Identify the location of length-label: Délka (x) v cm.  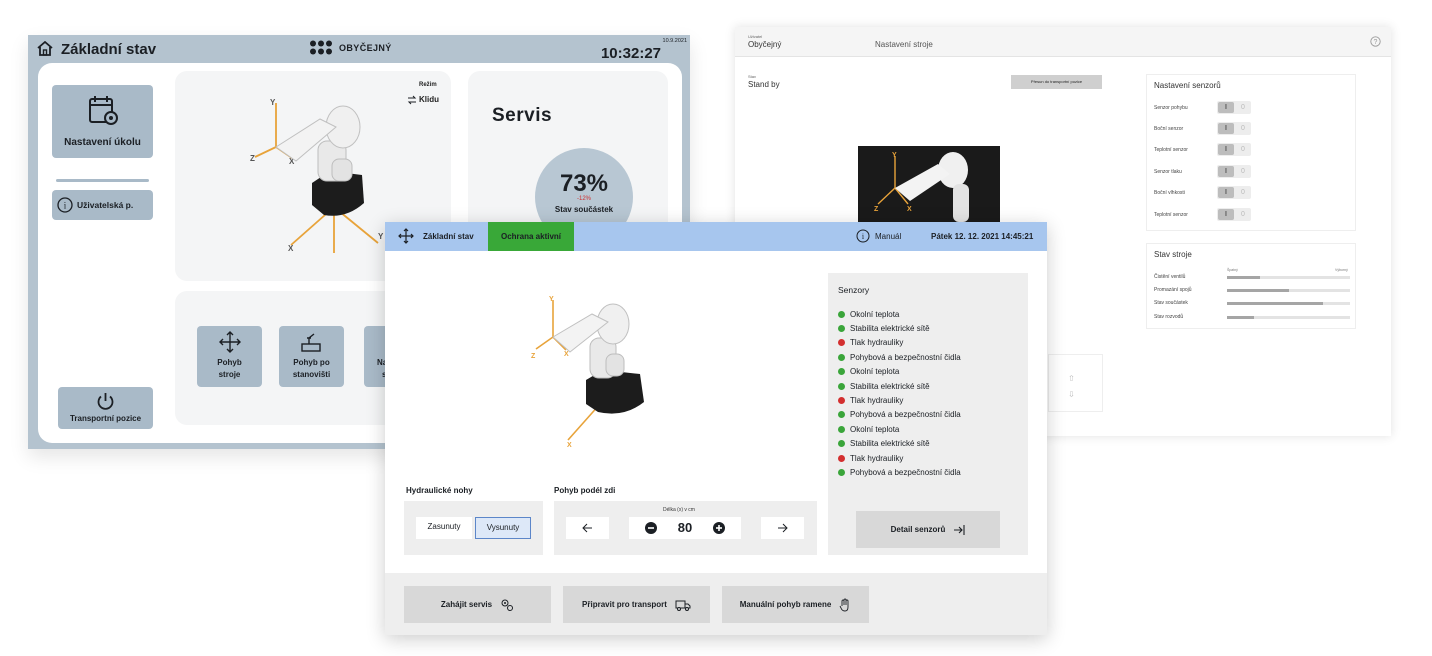
(679, 510).